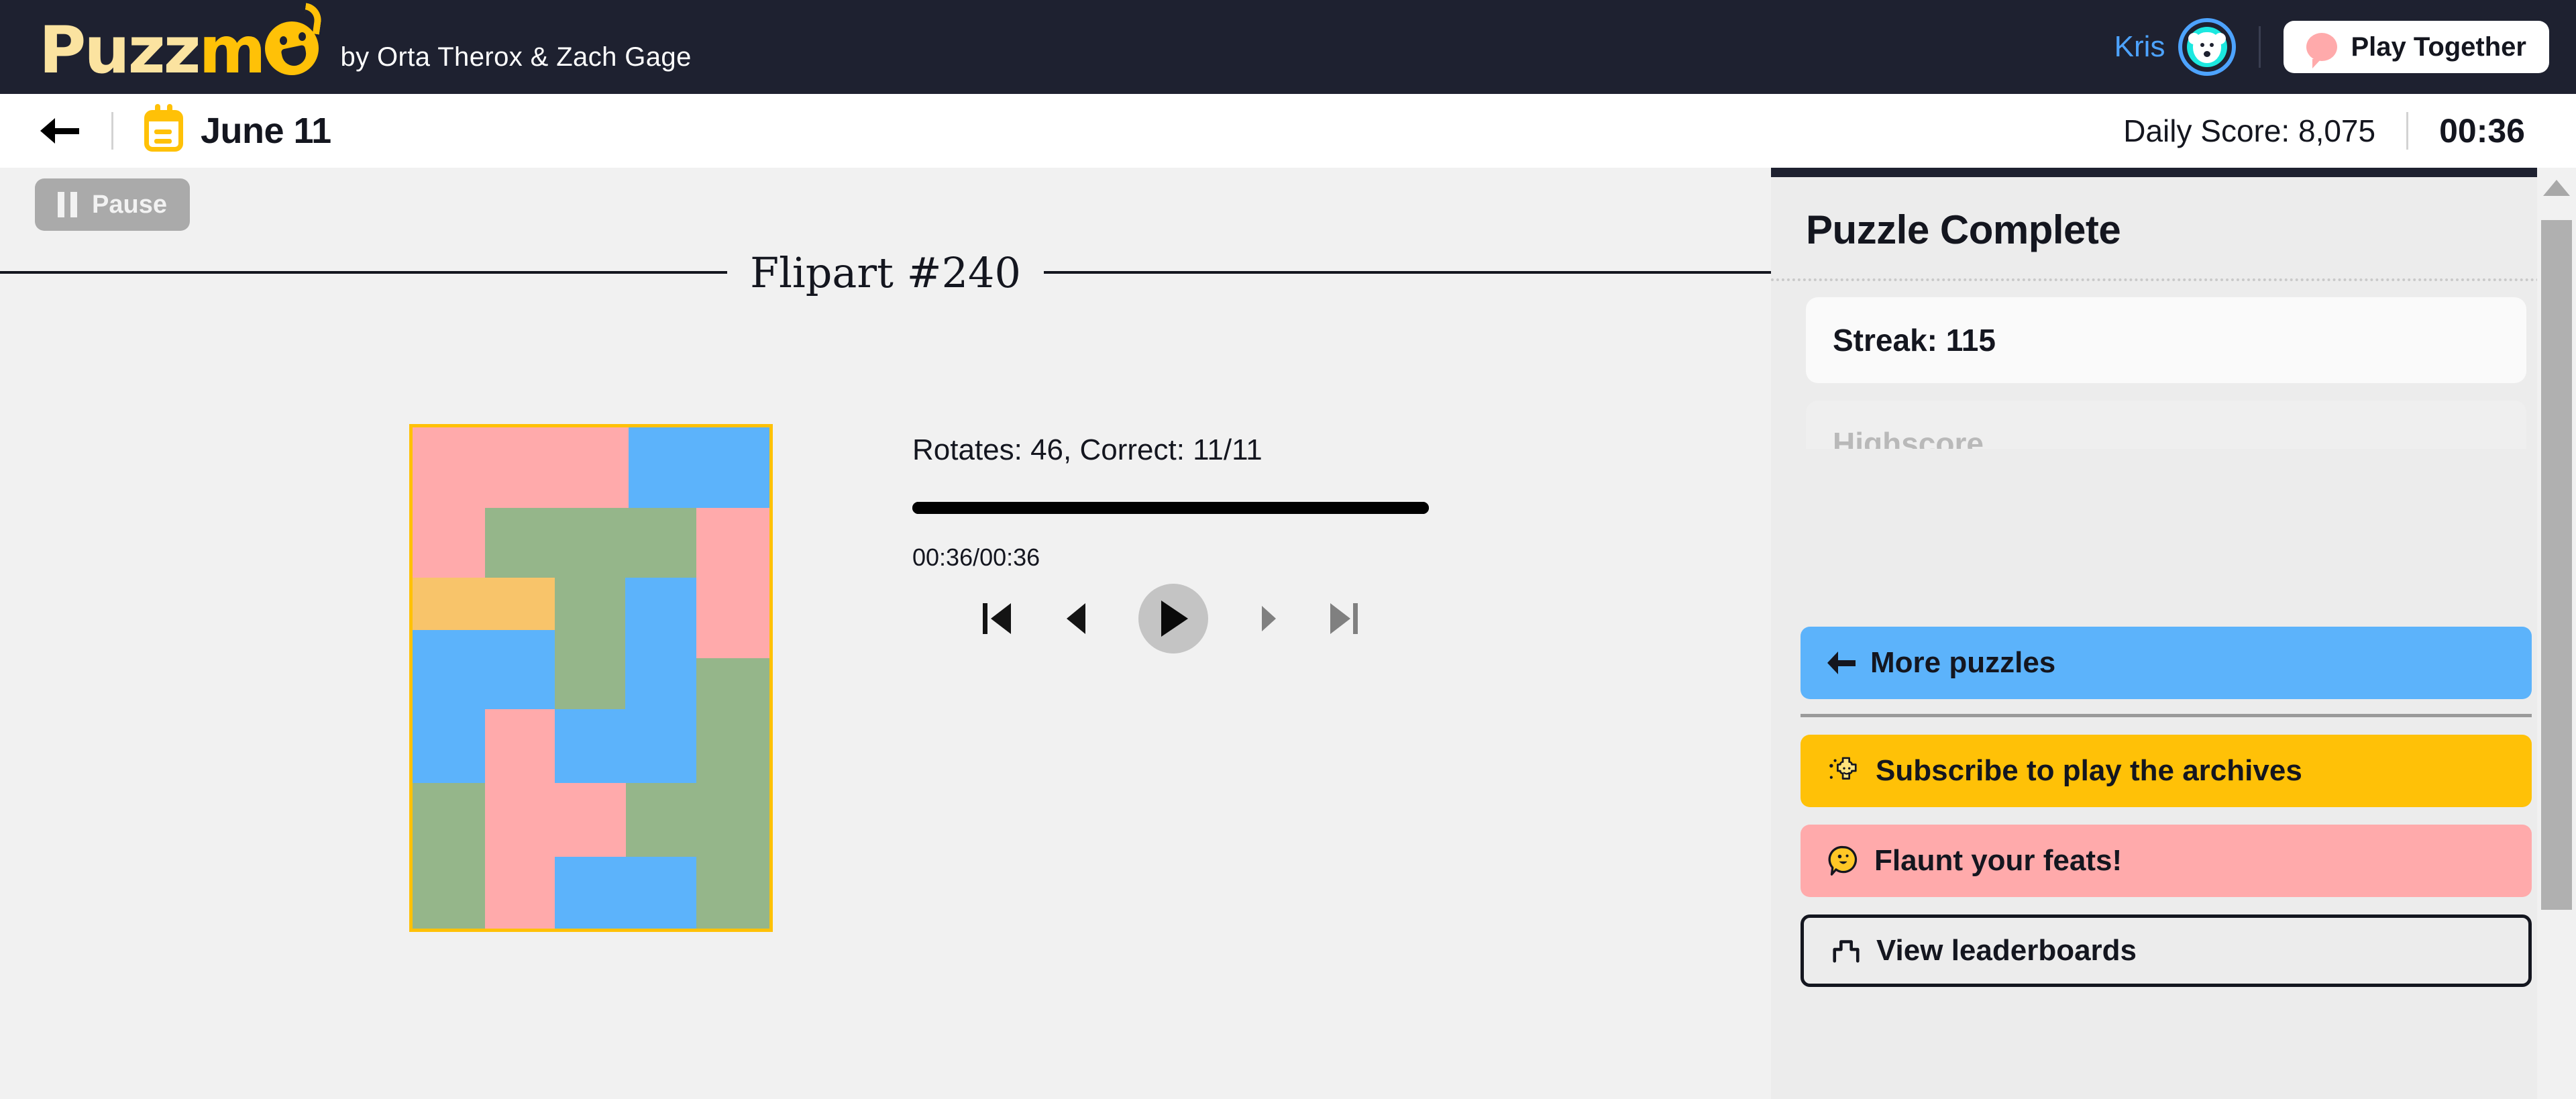  Describe the element at coordinates (2166, 663) in the screenshot. I see `more-puzzles-button: More puzzles` at that location.